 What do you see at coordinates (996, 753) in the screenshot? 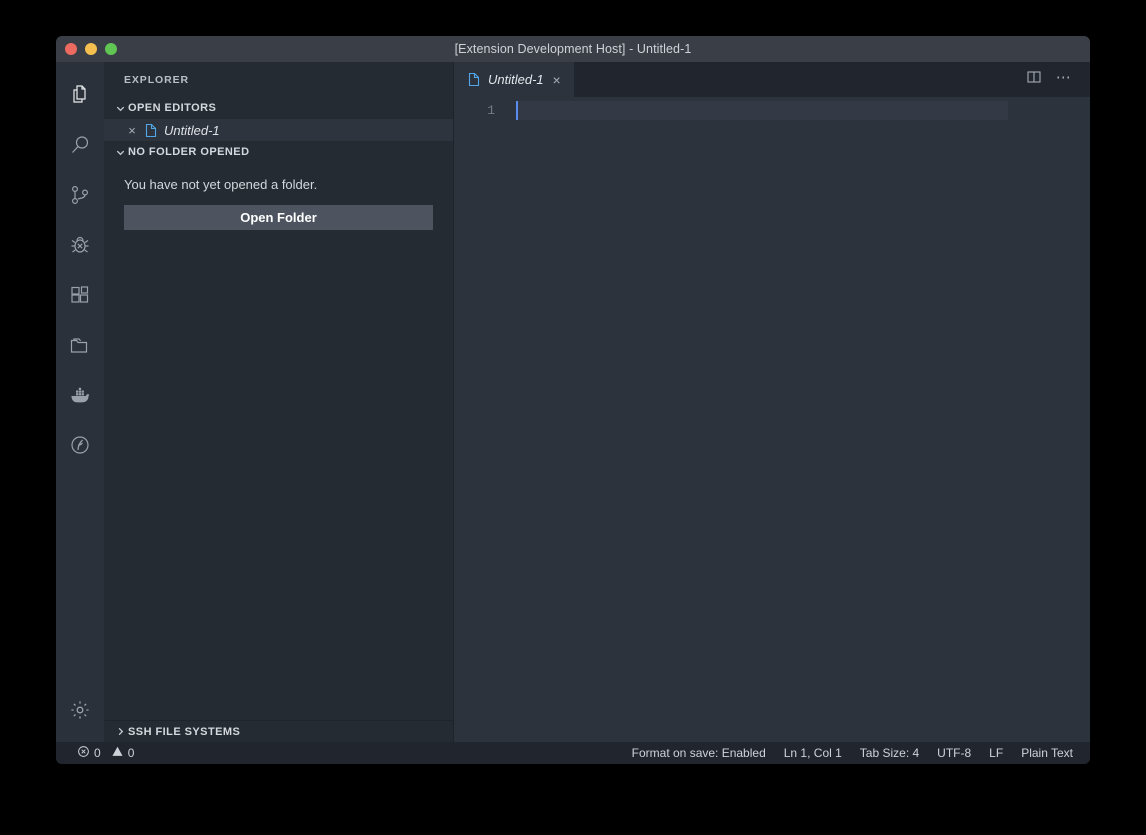
I see `status-eol: LF` at bounding box center [996, 753].